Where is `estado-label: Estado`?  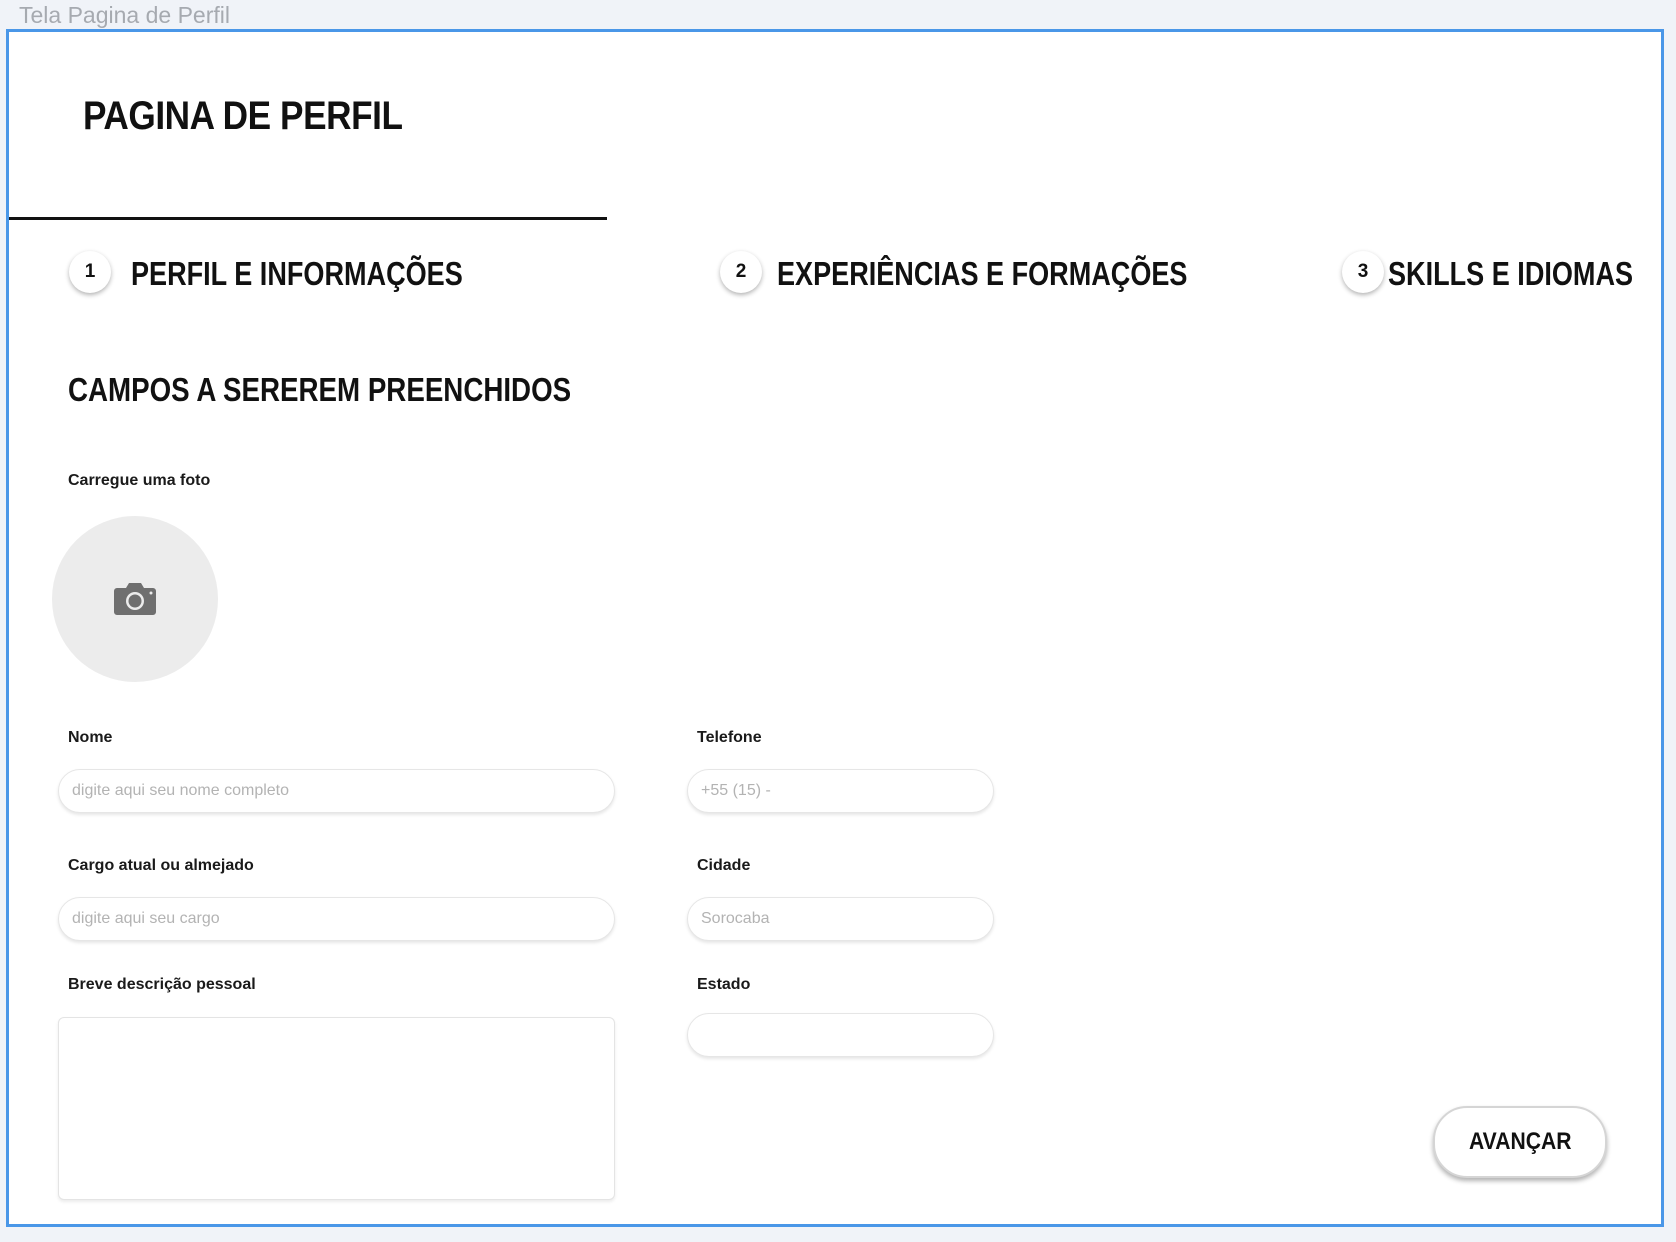 estado-label: Estado is located at coordinates (724, 984).